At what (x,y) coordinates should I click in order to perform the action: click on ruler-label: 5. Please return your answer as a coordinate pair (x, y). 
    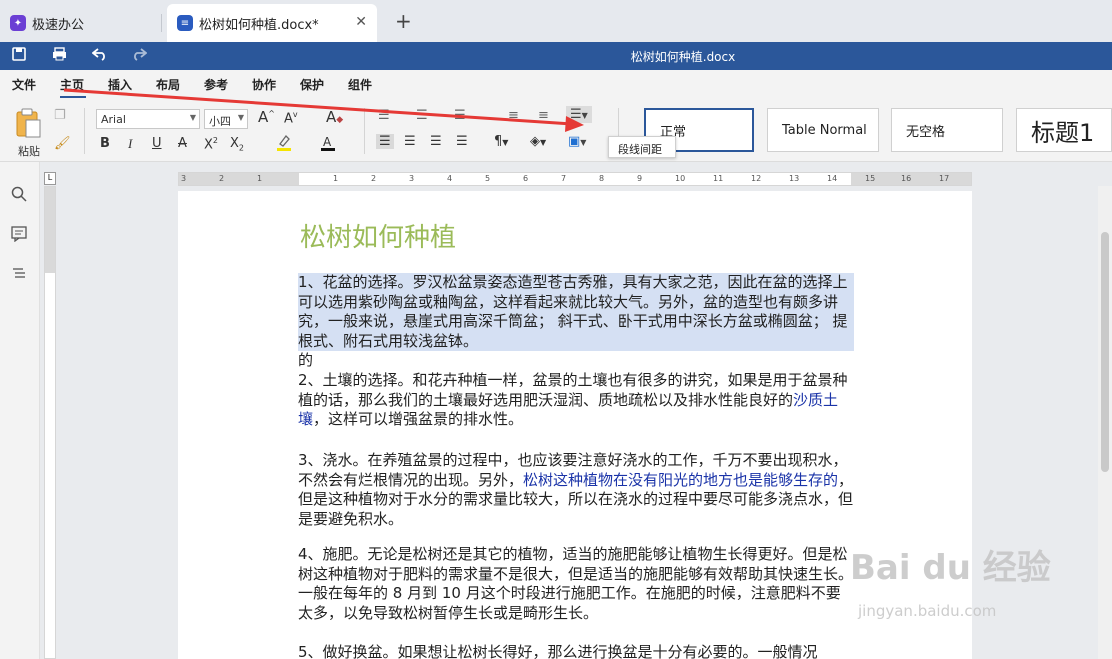
    Looking at the image, I should click on (488, 178).